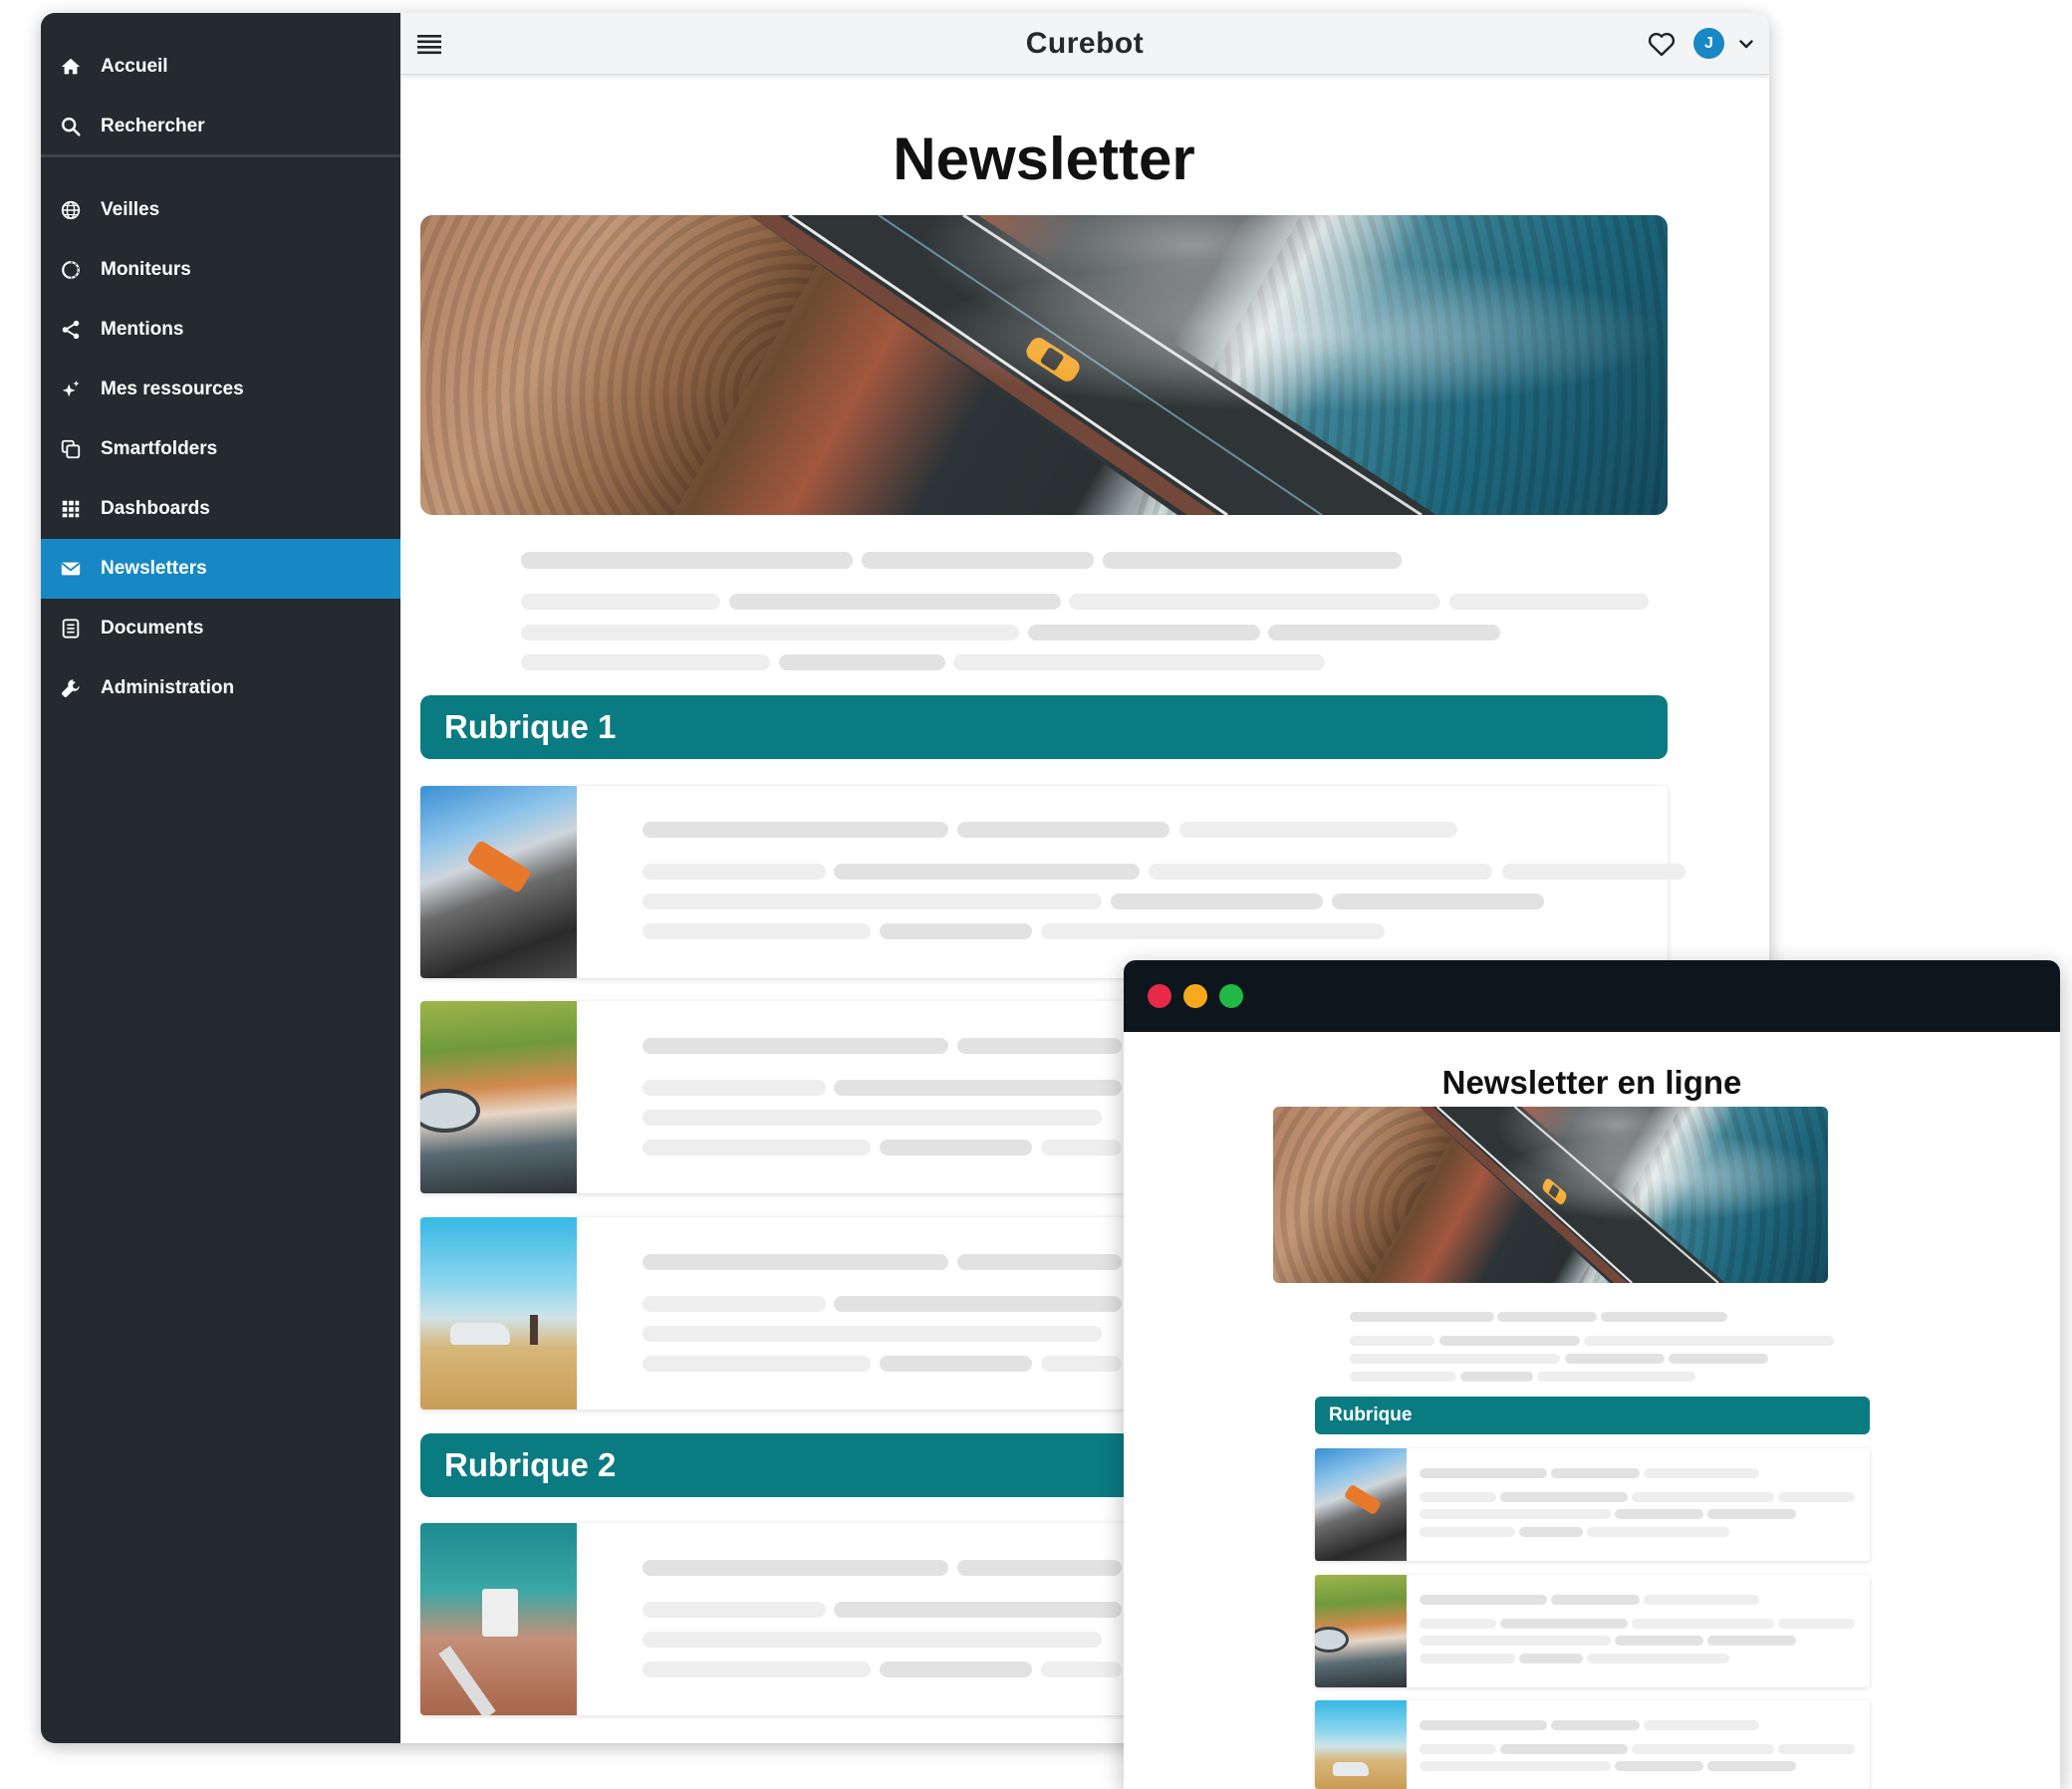 The height and width of the screenshot is (1789, 2072). I want to click on sidebar-item-label: Accueil, so click(134, 66).